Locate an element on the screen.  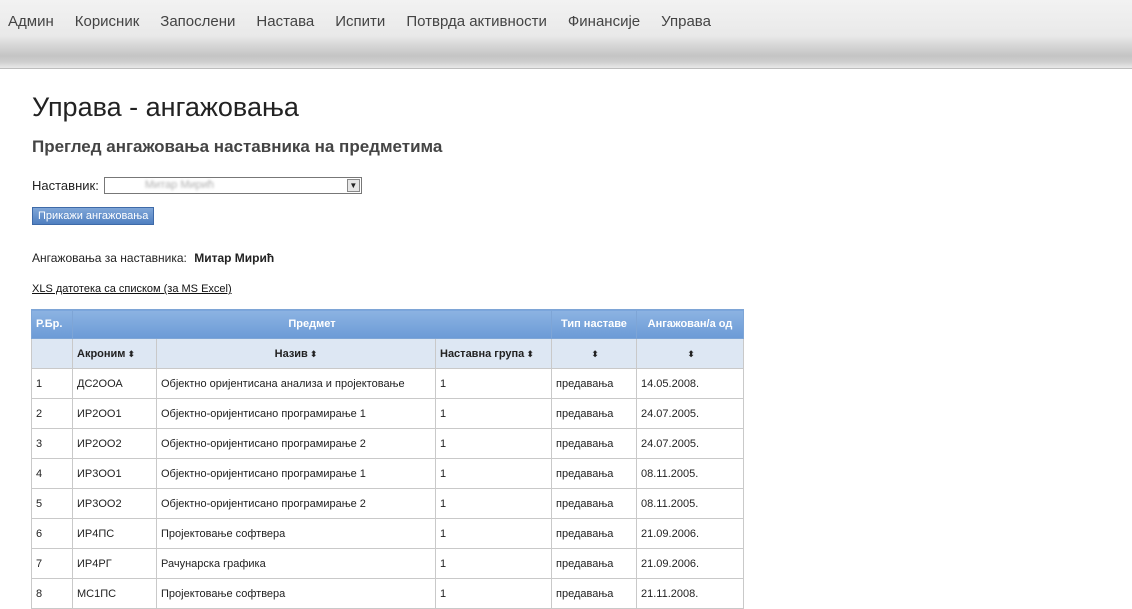
subheader-name-label: Назив is located at coordinates (291, 353).